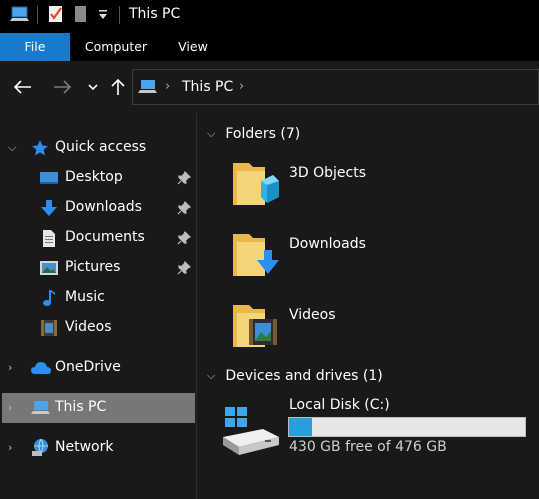 Image resolution: width=539 pixels, height=499 pixels. I want to click on back-arrow-icon, so click(22, 87).